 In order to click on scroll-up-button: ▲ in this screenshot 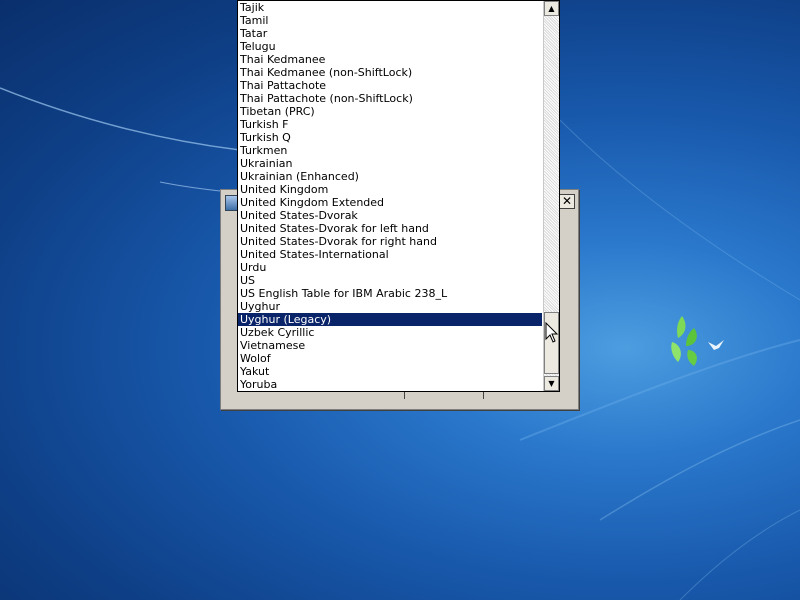, I will do `click(551, 8)`.